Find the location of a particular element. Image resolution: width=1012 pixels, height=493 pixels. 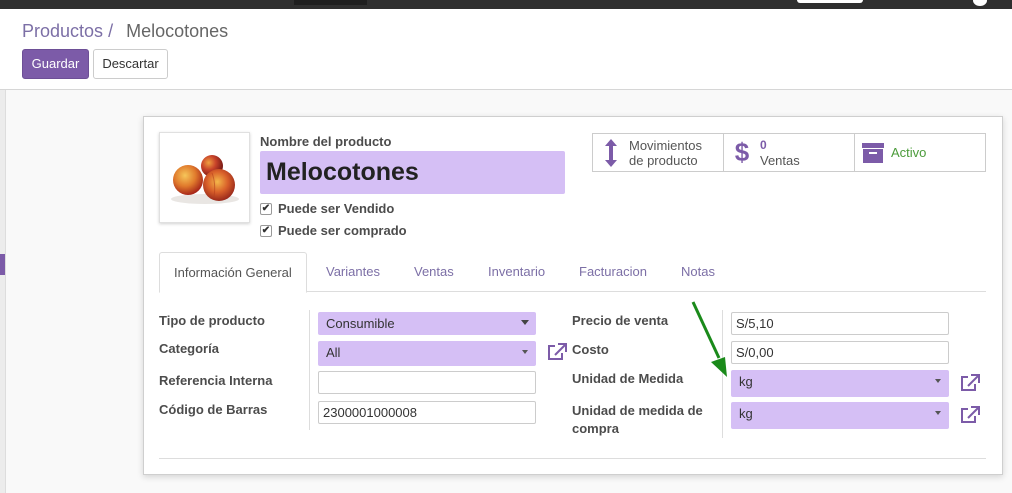

uom-po-label-line2: compra is located at coordinates (595, 428).